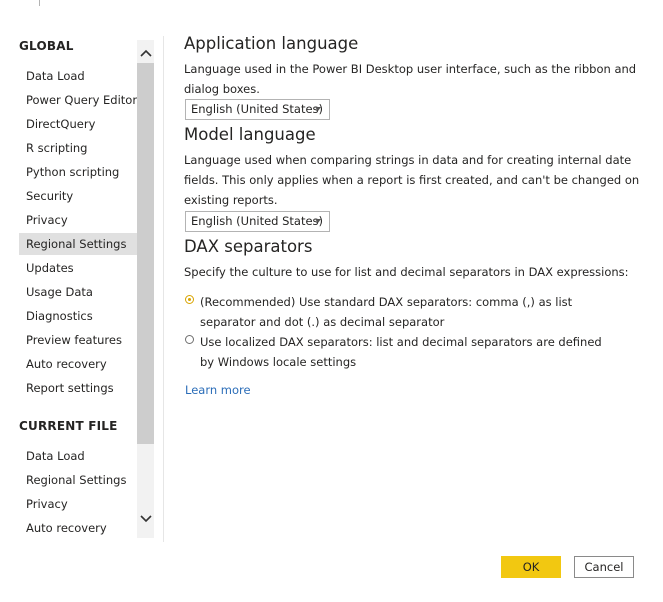  Describe the element at coordinates (248, 246) in the screenshot. I see `dax-separators-heading: DAX separators` at that location.